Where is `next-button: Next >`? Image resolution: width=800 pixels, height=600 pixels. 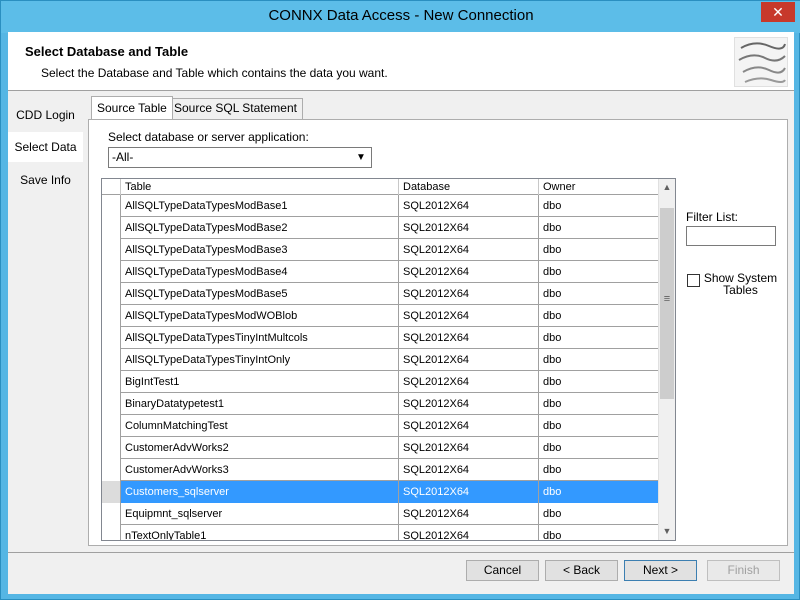 next-button: Next > is located at coordinates (660, 570).